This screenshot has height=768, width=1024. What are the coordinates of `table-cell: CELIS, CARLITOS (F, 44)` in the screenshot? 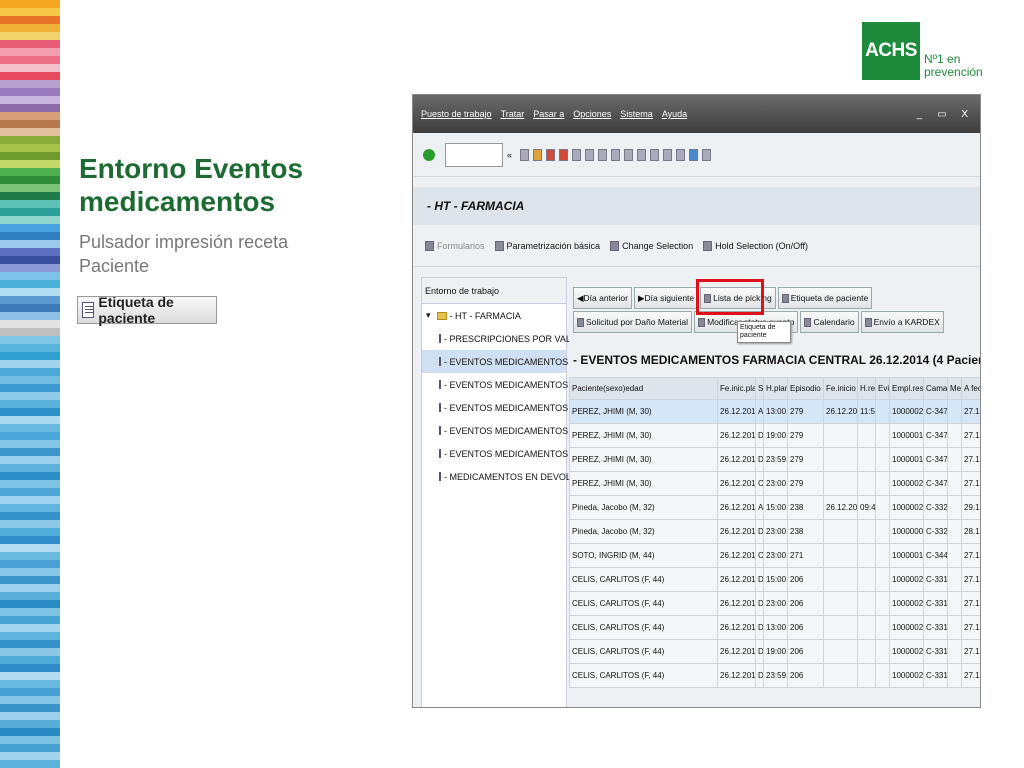 It's located at (643, 651).